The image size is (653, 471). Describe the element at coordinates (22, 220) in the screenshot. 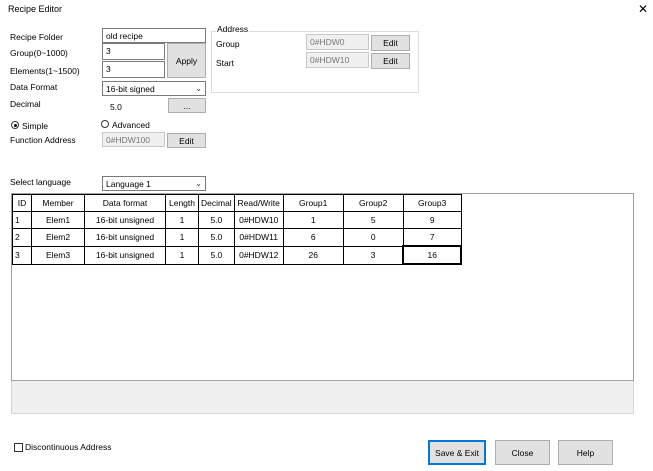

I see `table-cell-id: 1` at that location.